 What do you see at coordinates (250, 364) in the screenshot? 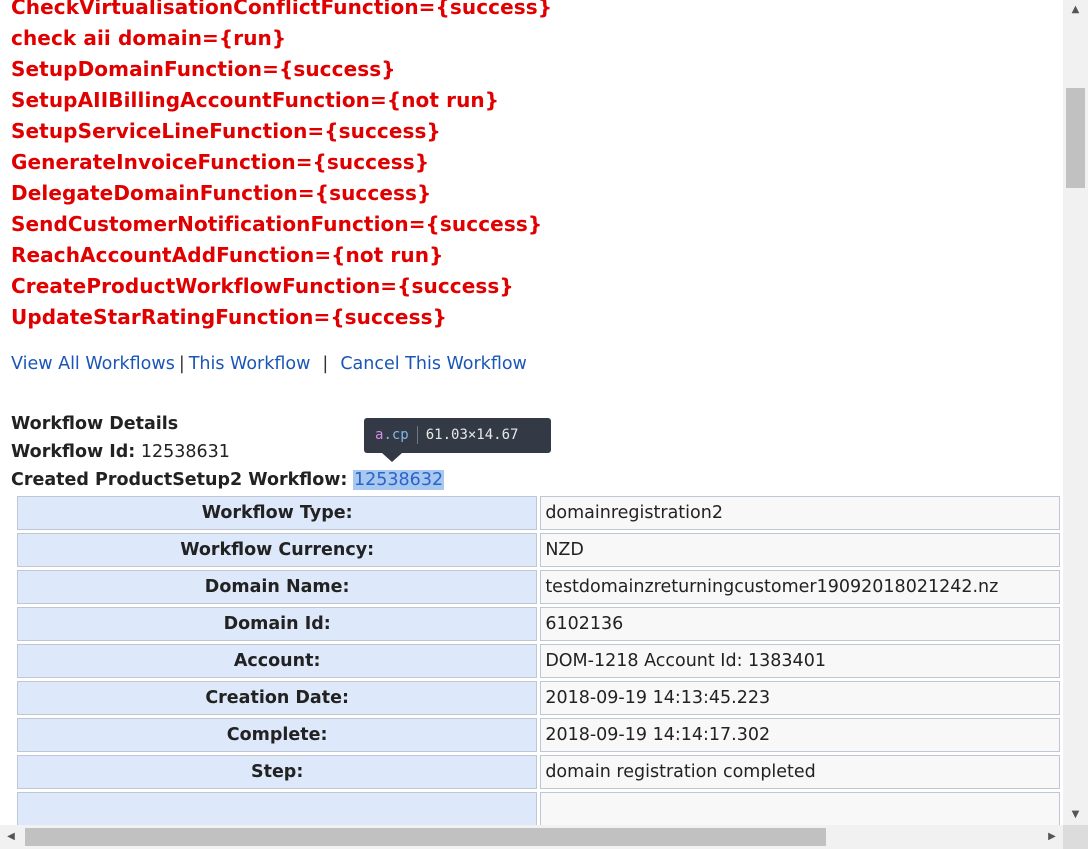
I see `this-workflow-link: This Workflow` at bounding box center [250, 364].